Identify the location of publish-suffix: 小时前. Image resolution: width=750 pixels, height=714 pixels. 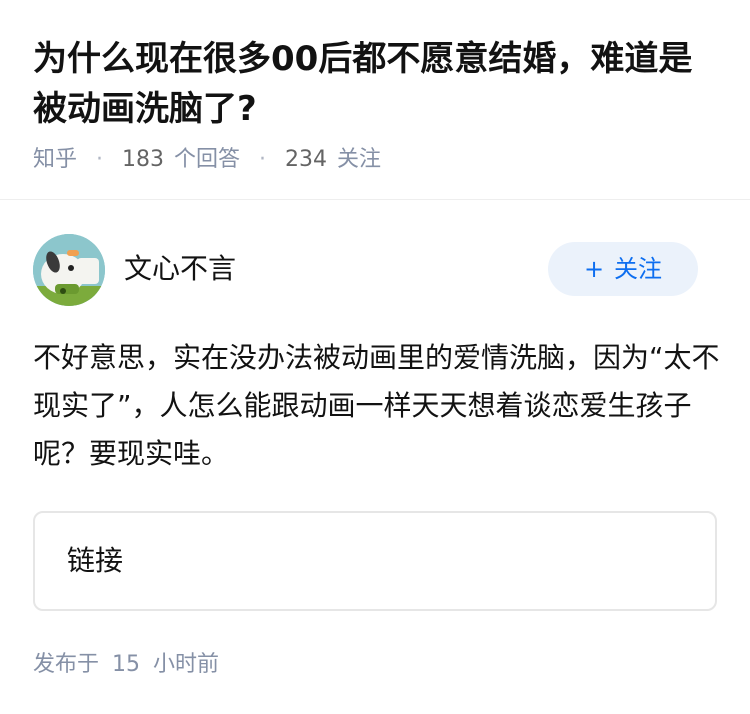
(186, 664).